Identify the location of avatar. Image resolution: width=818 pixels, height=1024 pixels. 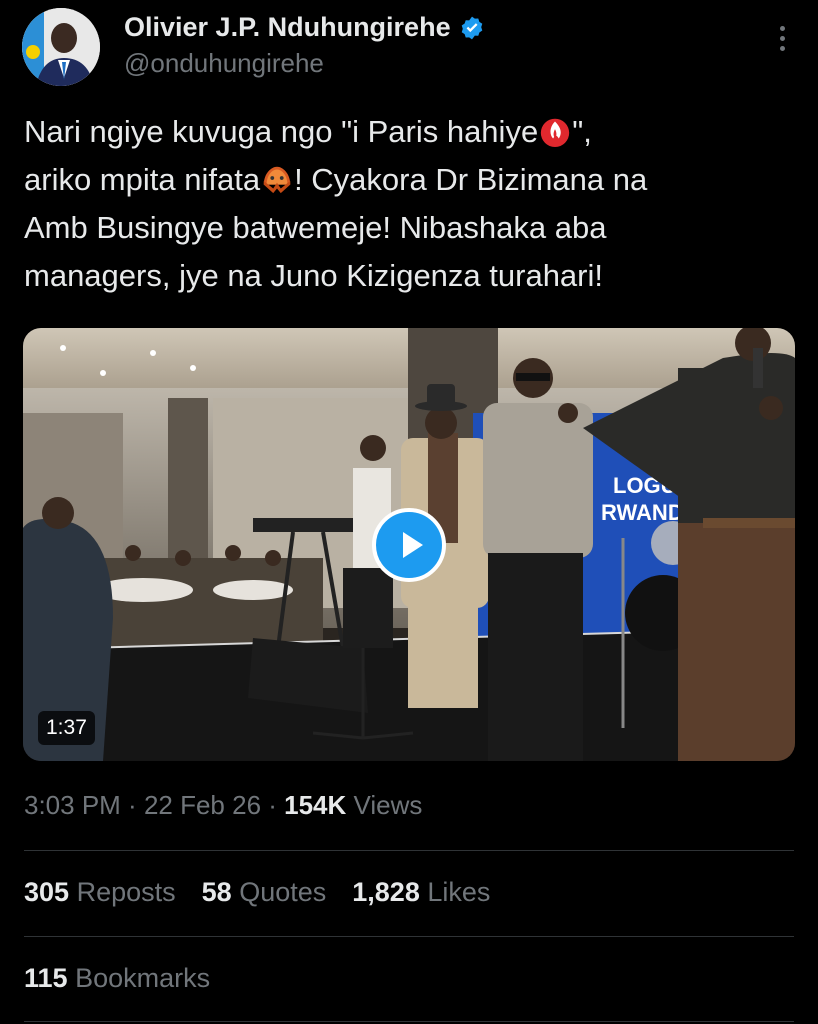
(61, 47).